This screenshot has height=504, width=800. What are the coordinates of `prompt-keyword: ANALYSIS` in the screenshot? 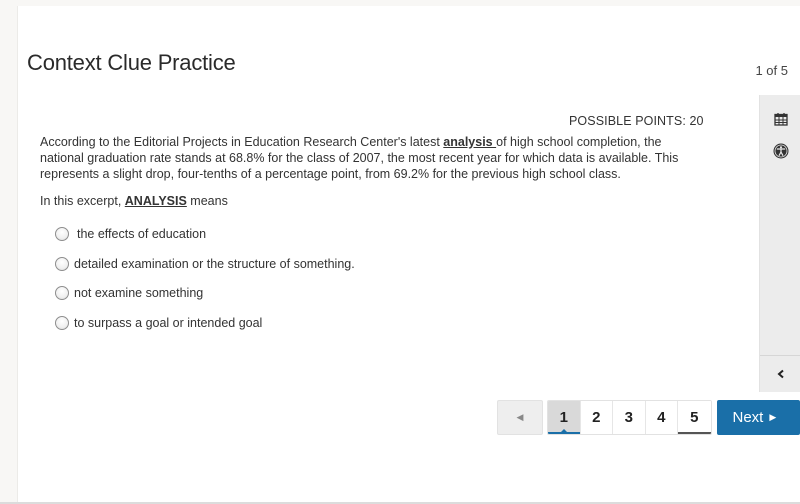 It's located at (155, 201).